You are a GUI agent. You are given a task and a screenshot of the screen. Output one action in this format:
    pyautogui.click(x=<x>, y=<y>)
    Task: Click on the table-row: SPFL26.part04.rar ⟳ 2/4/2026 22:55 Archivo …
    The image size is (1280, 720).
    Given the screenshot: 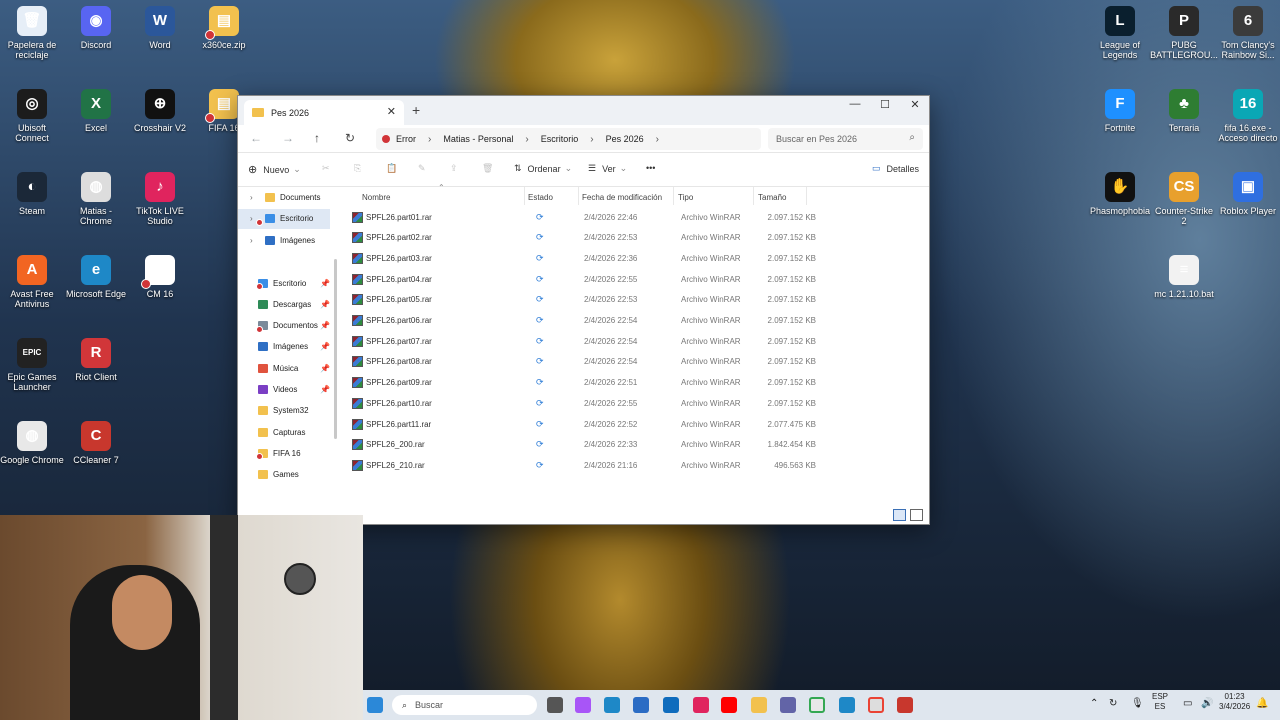 What is the action you would take?
    pyautogui.click(x=587, y=279)
    